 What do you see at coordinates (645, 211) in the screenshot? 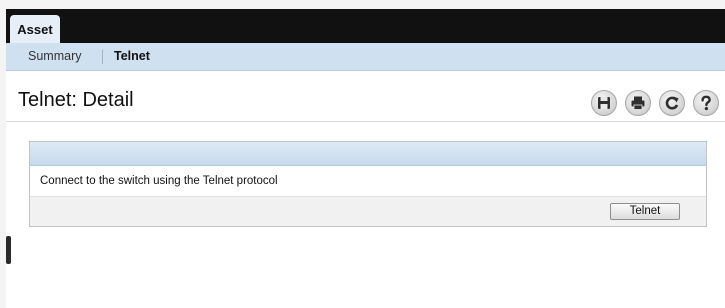
I see `telnet-button: Telnet` at bounding box center [645, 211].